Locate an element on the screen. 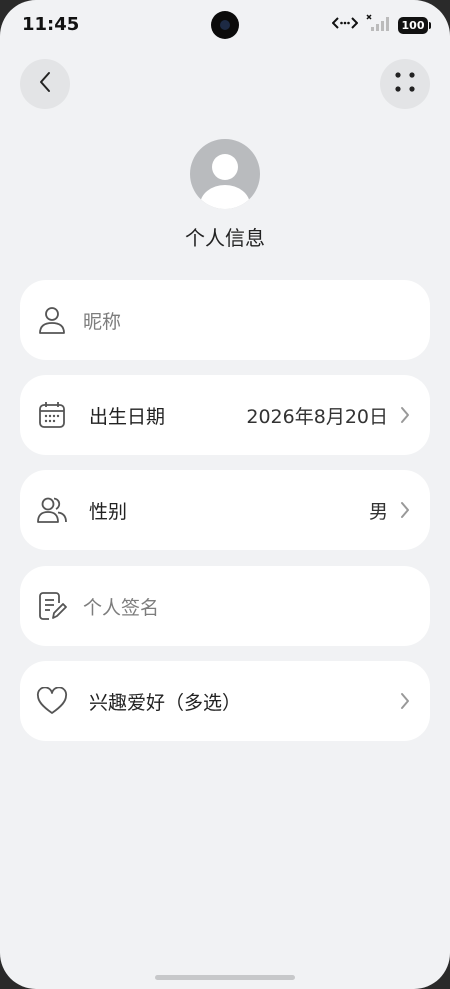  gender-value: 男 is located at coordinates (378, 511).